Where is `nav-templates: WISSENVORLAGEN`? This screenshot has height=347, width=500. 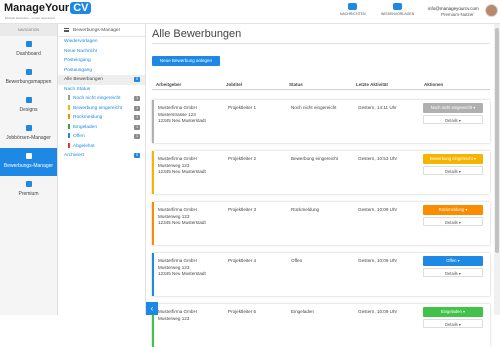 nav-templates: WISSENVORLAGEN is located at coordinates (397, 9).